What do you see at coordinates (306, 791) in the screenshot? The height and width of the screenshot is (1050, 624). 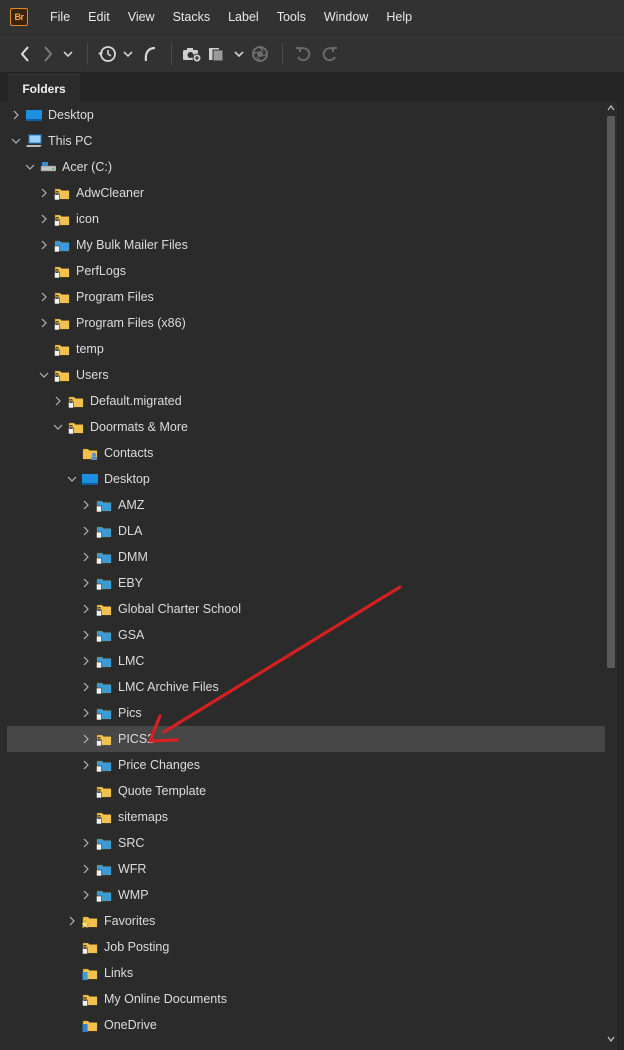 I see `tree-row-quote-template: Quote Template` at bounding box center [306, 791].